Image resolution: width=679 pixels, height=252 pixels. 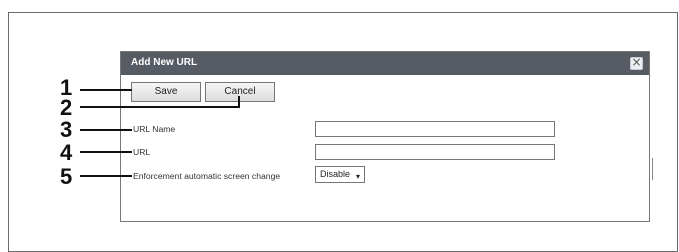 I want to click on enforcement-label: Enforcement automatic screen change, so click(x=207, y=176).